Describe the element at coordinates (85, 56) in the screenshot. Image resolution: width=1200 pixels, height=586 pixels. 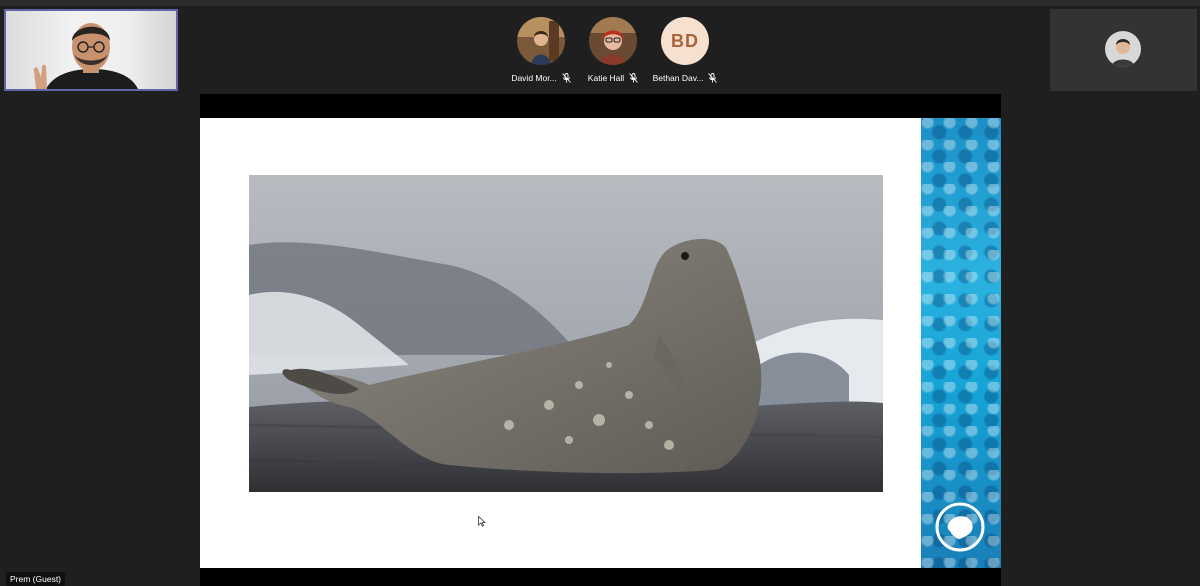
I see `self-video-feed` at that location.